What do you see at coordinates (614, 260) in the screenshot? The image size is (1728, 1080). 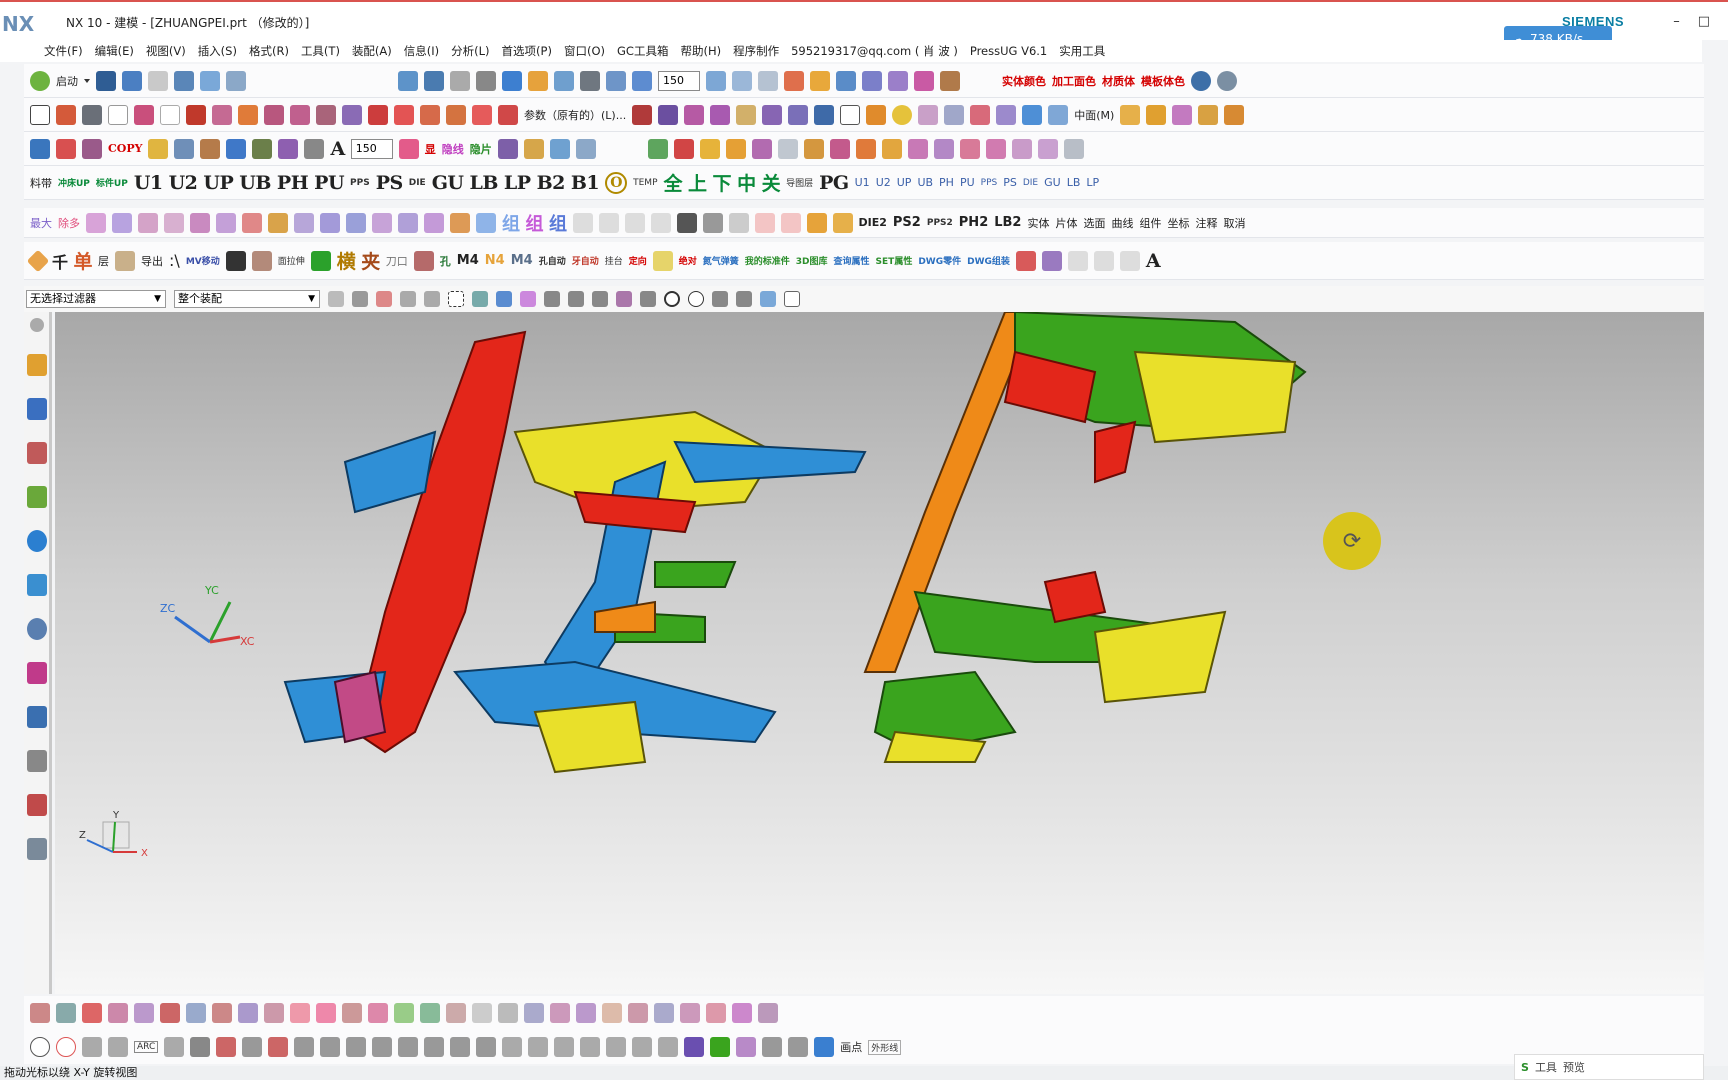 I see `hang-table-label: 挂台` at bounding box center [614, 260].